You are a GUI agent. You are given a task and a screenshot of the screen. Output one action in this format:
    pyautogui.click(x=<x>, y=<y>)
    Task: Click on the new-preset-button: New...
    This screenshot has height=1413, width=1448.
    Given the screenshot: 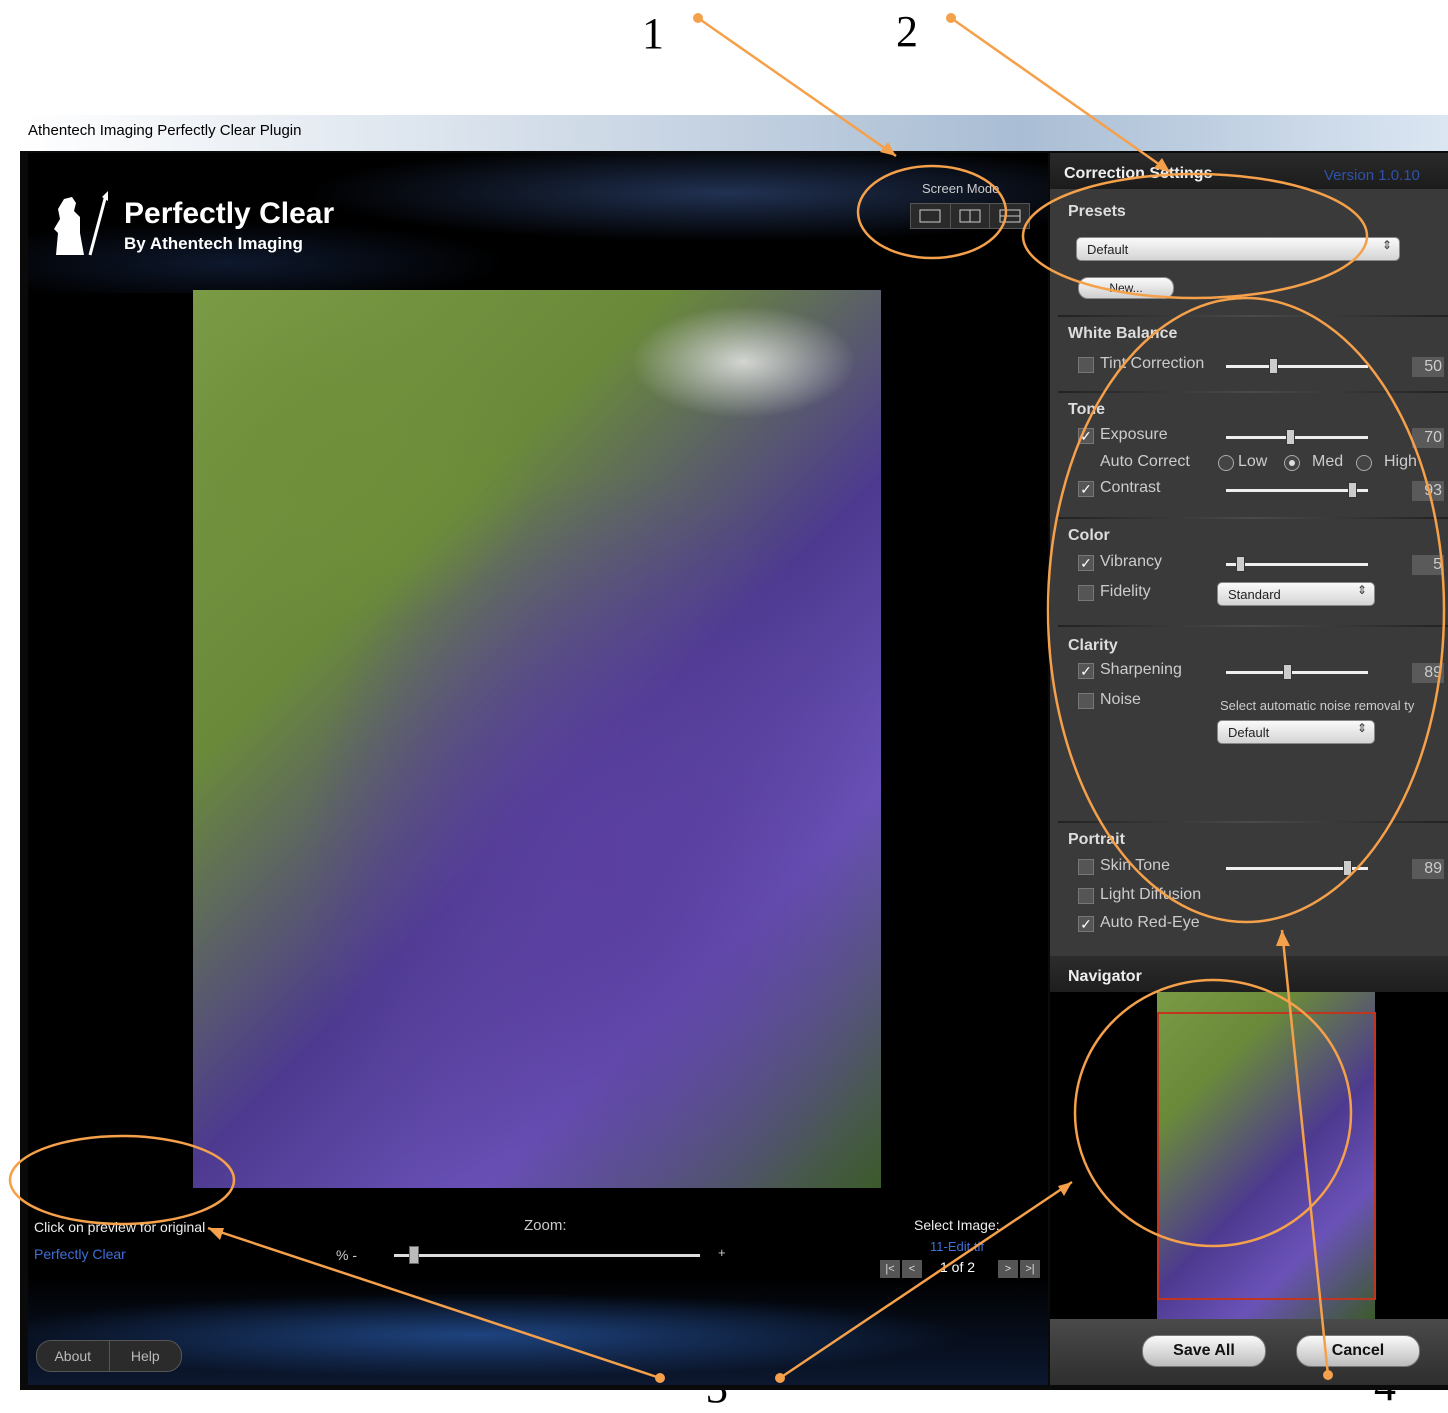 What is the action you would take?
    pyautogui.click(x=1126, y=288)
    